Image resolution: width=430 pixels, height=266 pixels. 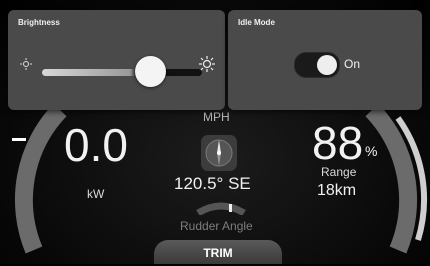 What do you see at coordinates (39, 22) in the screenshot?
I see `brightness-title: Brightness` at bounding box center [39, 22].